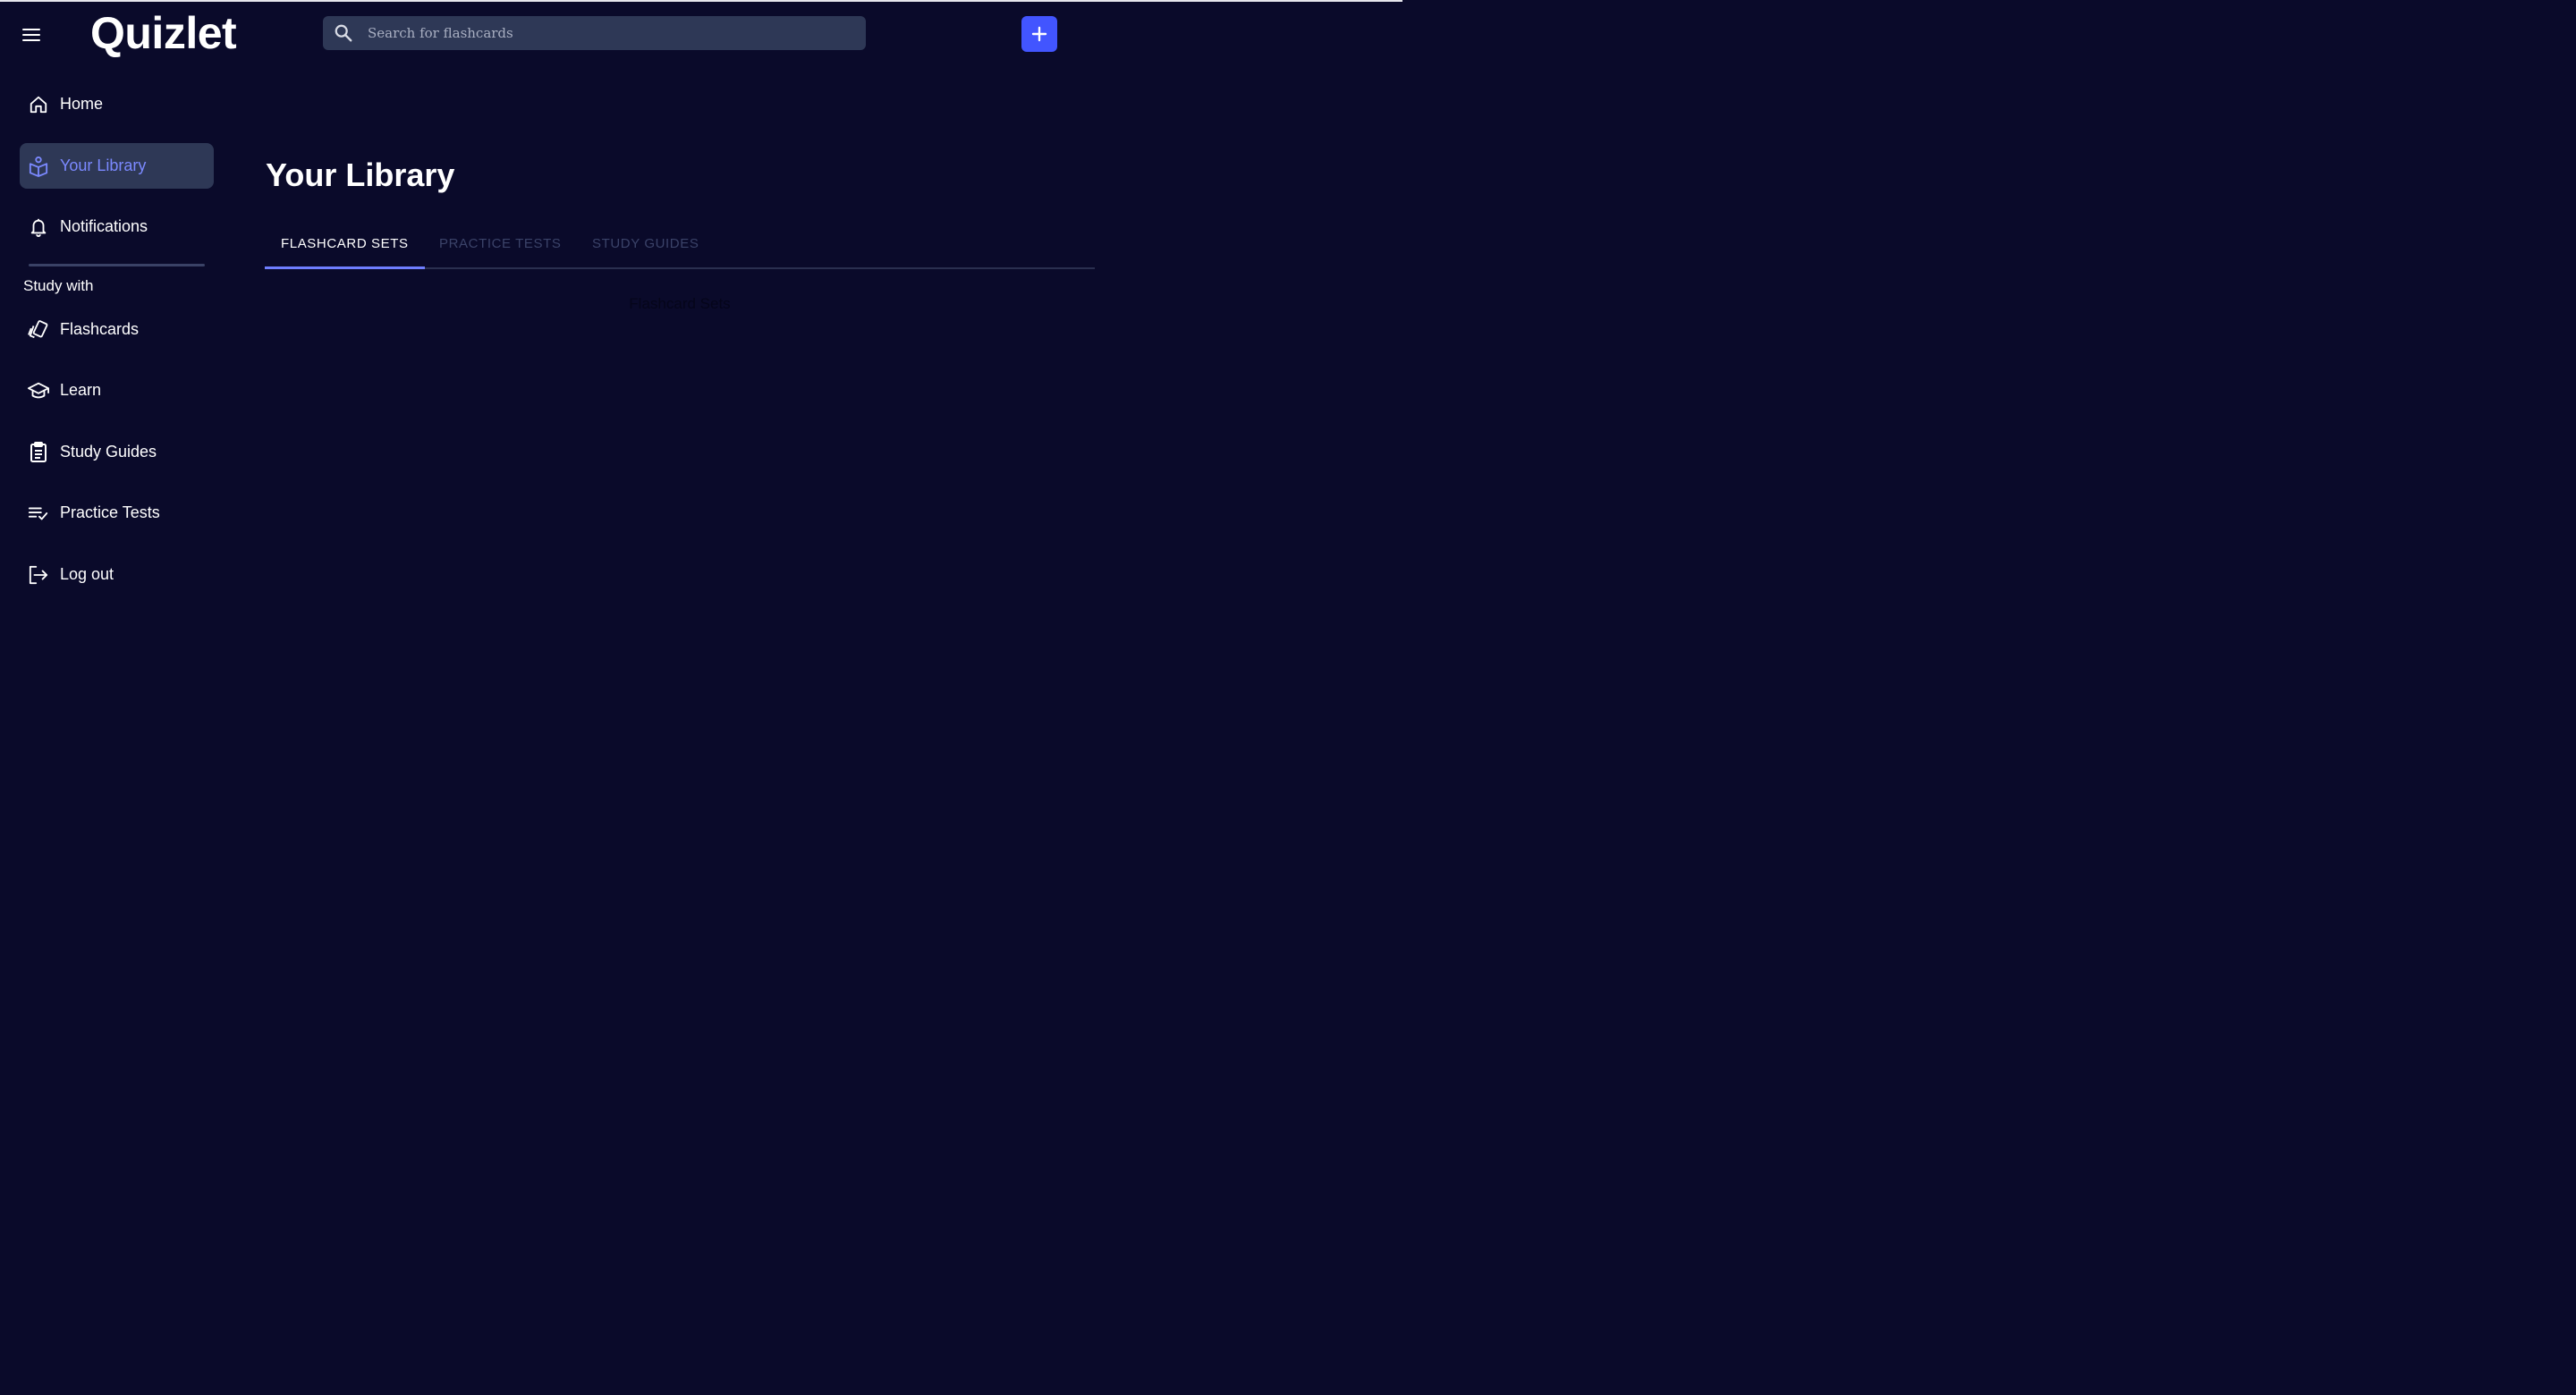 The width and height of the screenshot is (2576, 1395). I want to click on sidebar-item-label: Practice Tests, so click(110, 512).